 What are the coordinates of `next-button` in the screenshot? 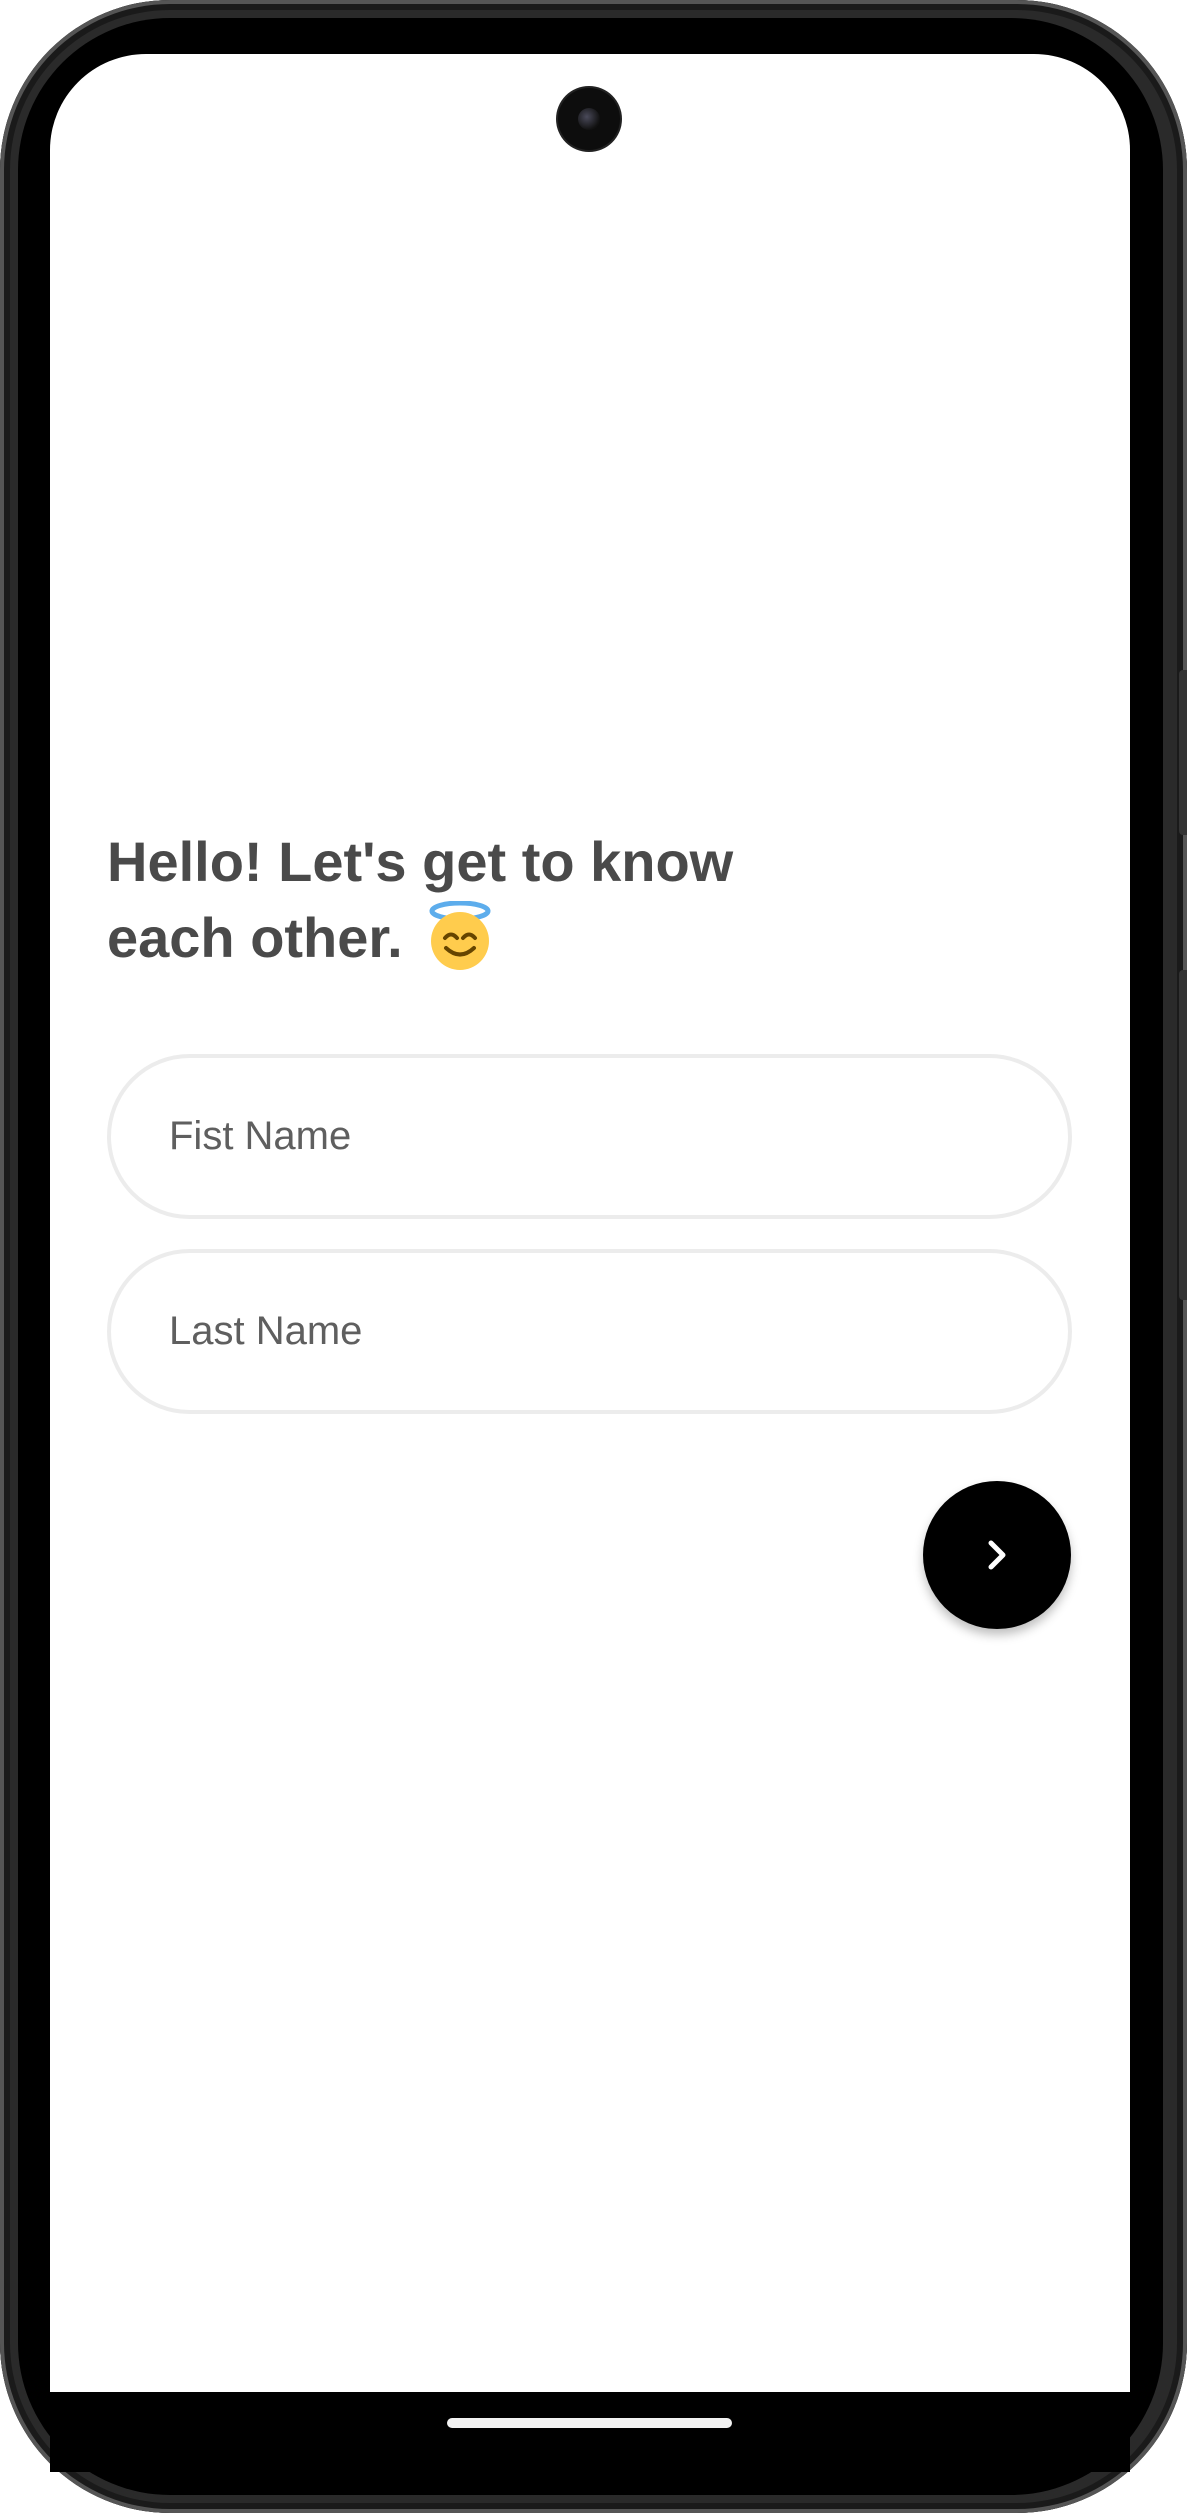 It's located at (997, 1555).